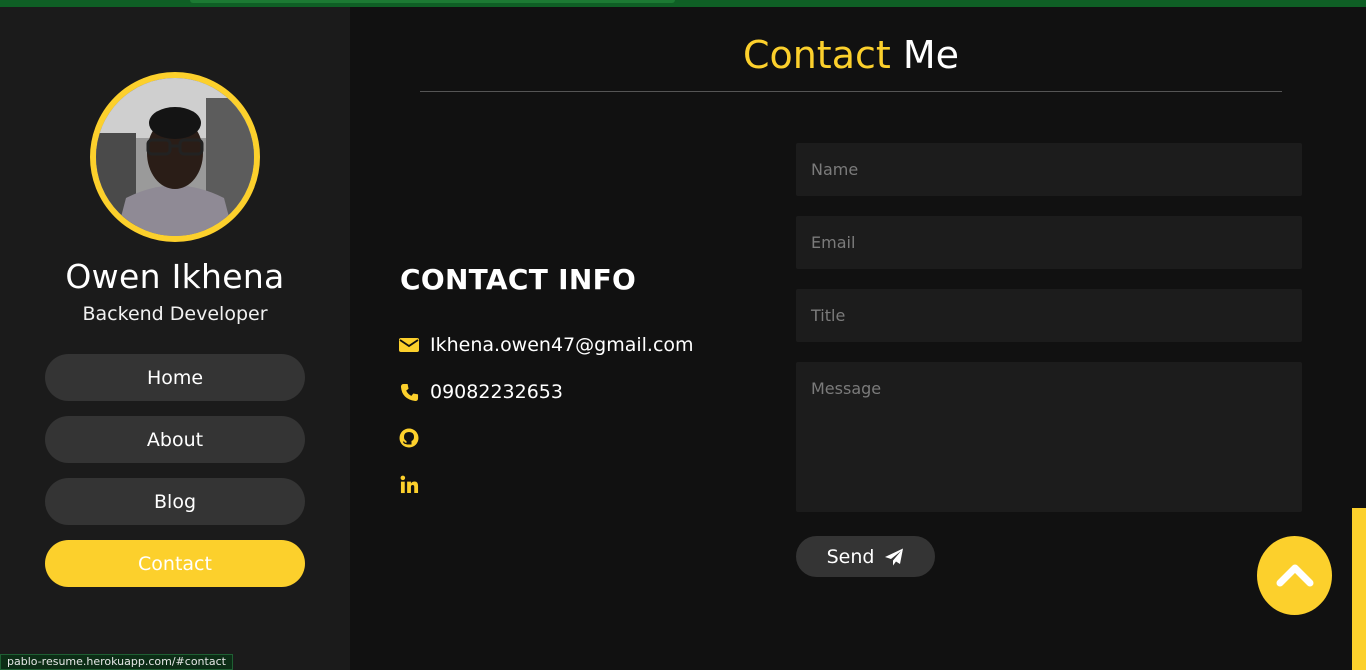 This screenshot has height=670, width=1366. Describe the element at coordinates (851, 91) in the screenshot. I see `title-divider` at that location.